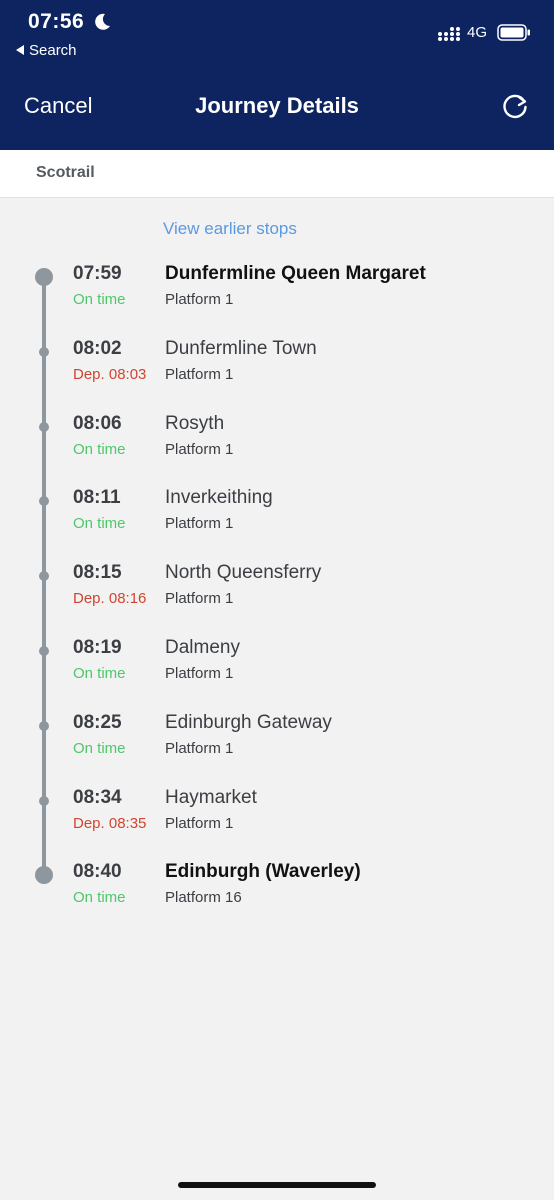  What do you see at coordinates (449, 34) in the screenshot?
I see `signal-strength-icon` at bounding box center [449, 34].